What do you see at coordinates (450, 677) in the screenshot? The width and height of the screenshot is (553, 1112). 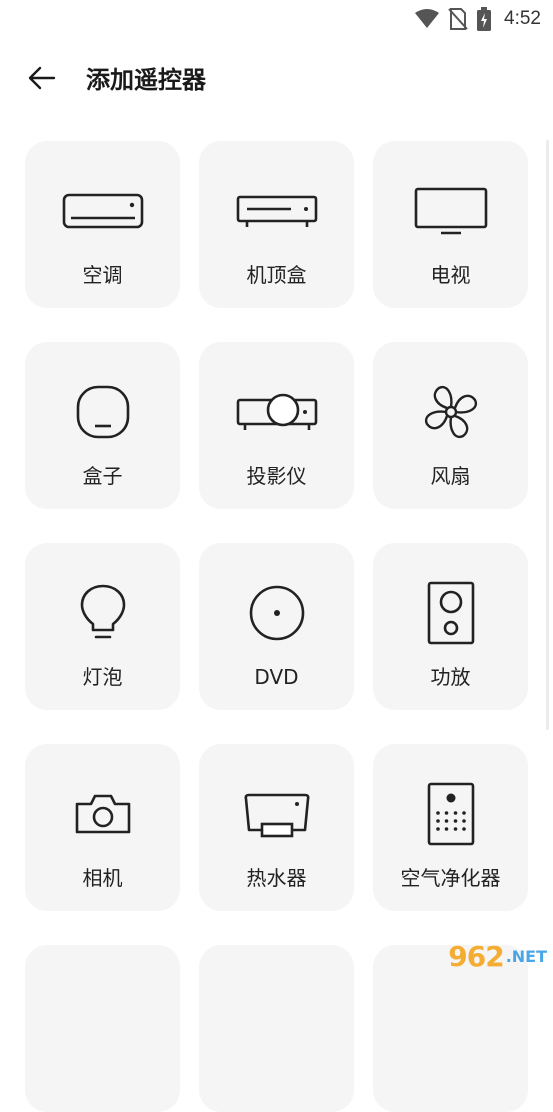 I see `device-label: 功放` at bounding box center [450, 677].